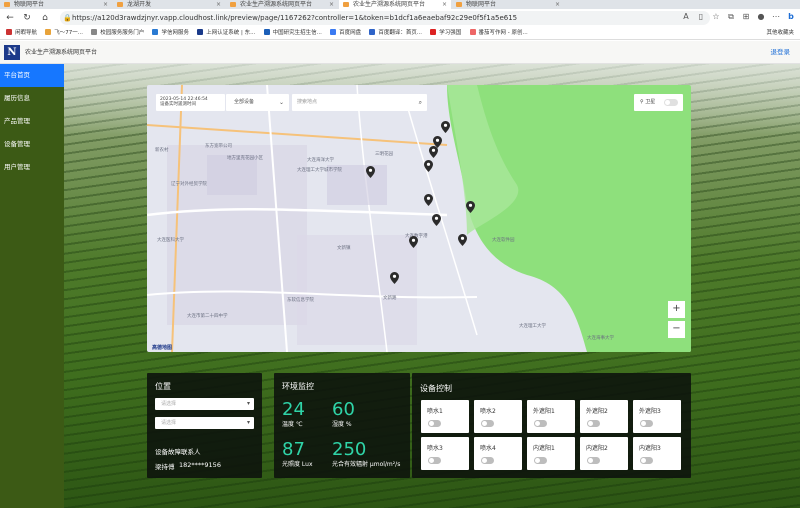 The height and width of the screenshot is (508, 800). I want to click on bookmark-item: 闲暇导航, so click(21, 33).